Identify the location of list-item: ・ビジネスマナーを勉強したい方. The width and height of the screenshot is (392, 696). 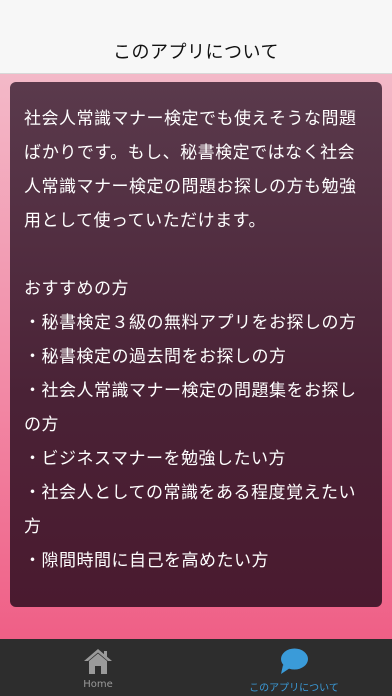
(155, 459).